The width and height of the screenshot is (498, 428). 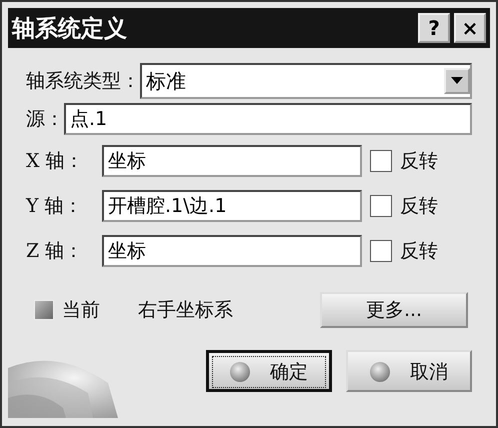 I want to click on axis-type-dropdown: 标准, so click(x=306, y=81).